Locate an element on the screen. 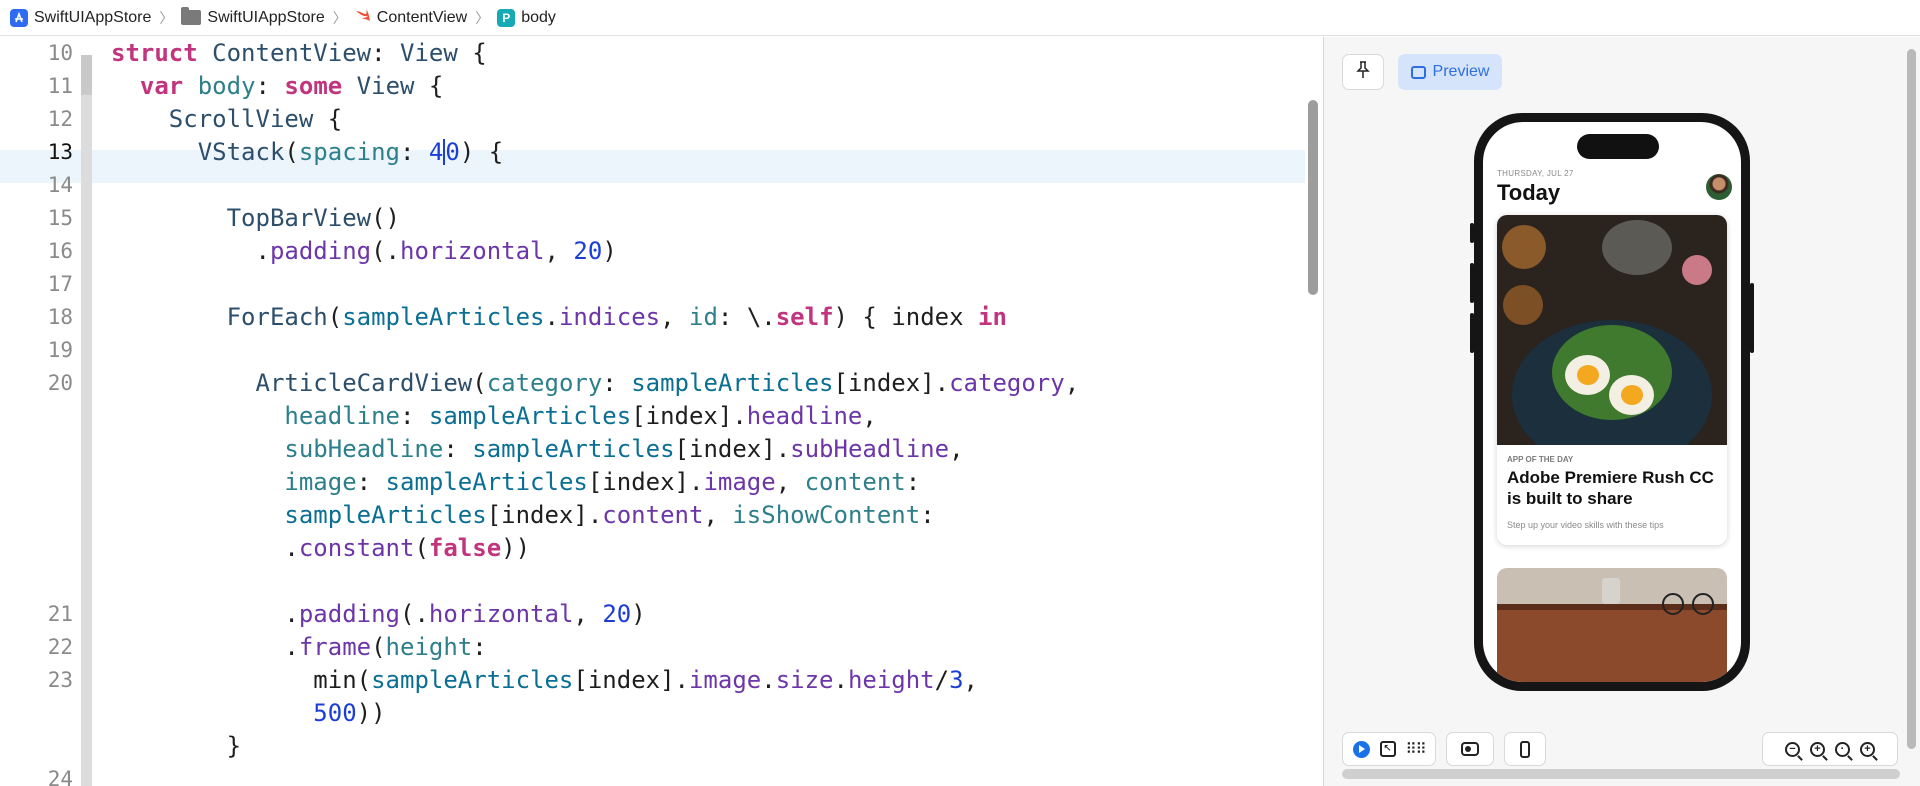 This screenshot has width=1920, height=786. line-number: 21 is located at coordinates (60, 614).